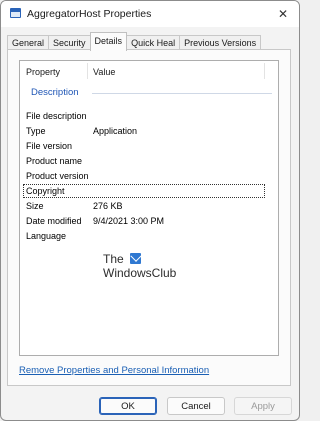  Describe the element at coordinates (149, 116) in the screenshot. I see `property-row: File description` at that location.